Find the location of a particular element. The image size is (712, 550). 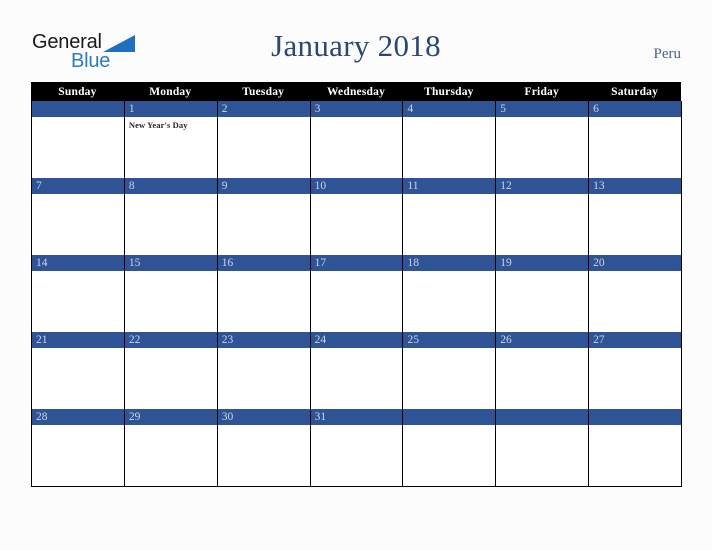

country-label: Peru is located at coordinates (667, 54).